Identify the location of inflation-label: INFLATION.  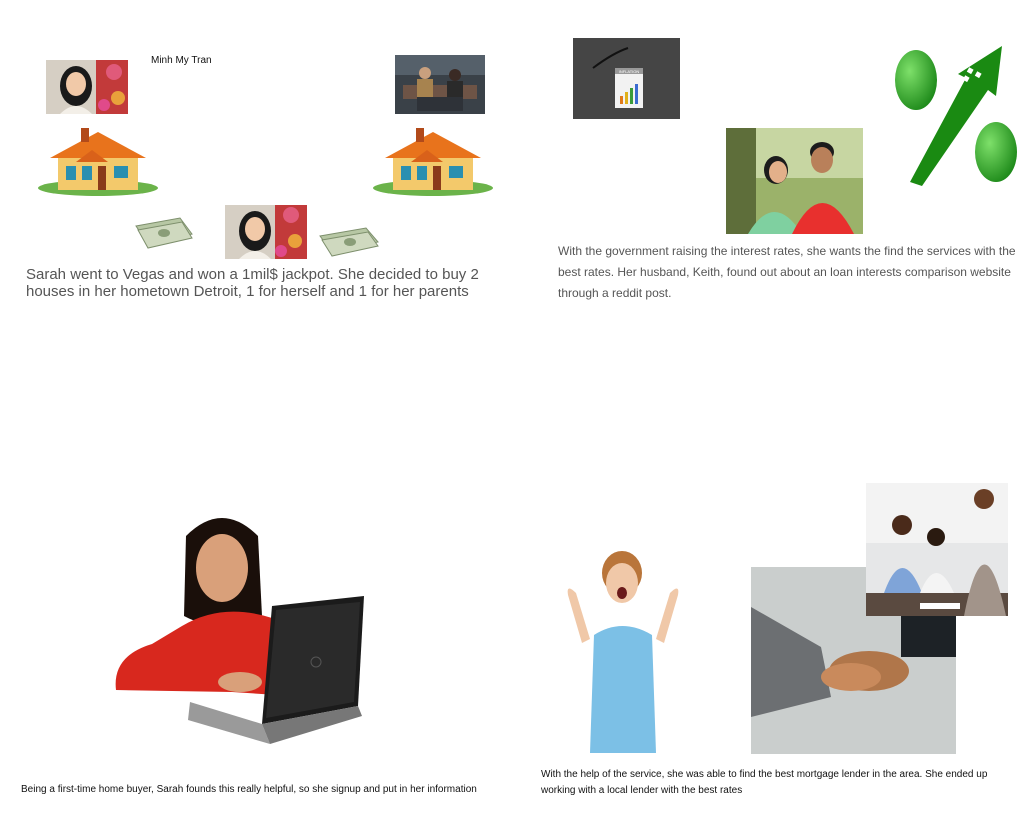
(629, 71).